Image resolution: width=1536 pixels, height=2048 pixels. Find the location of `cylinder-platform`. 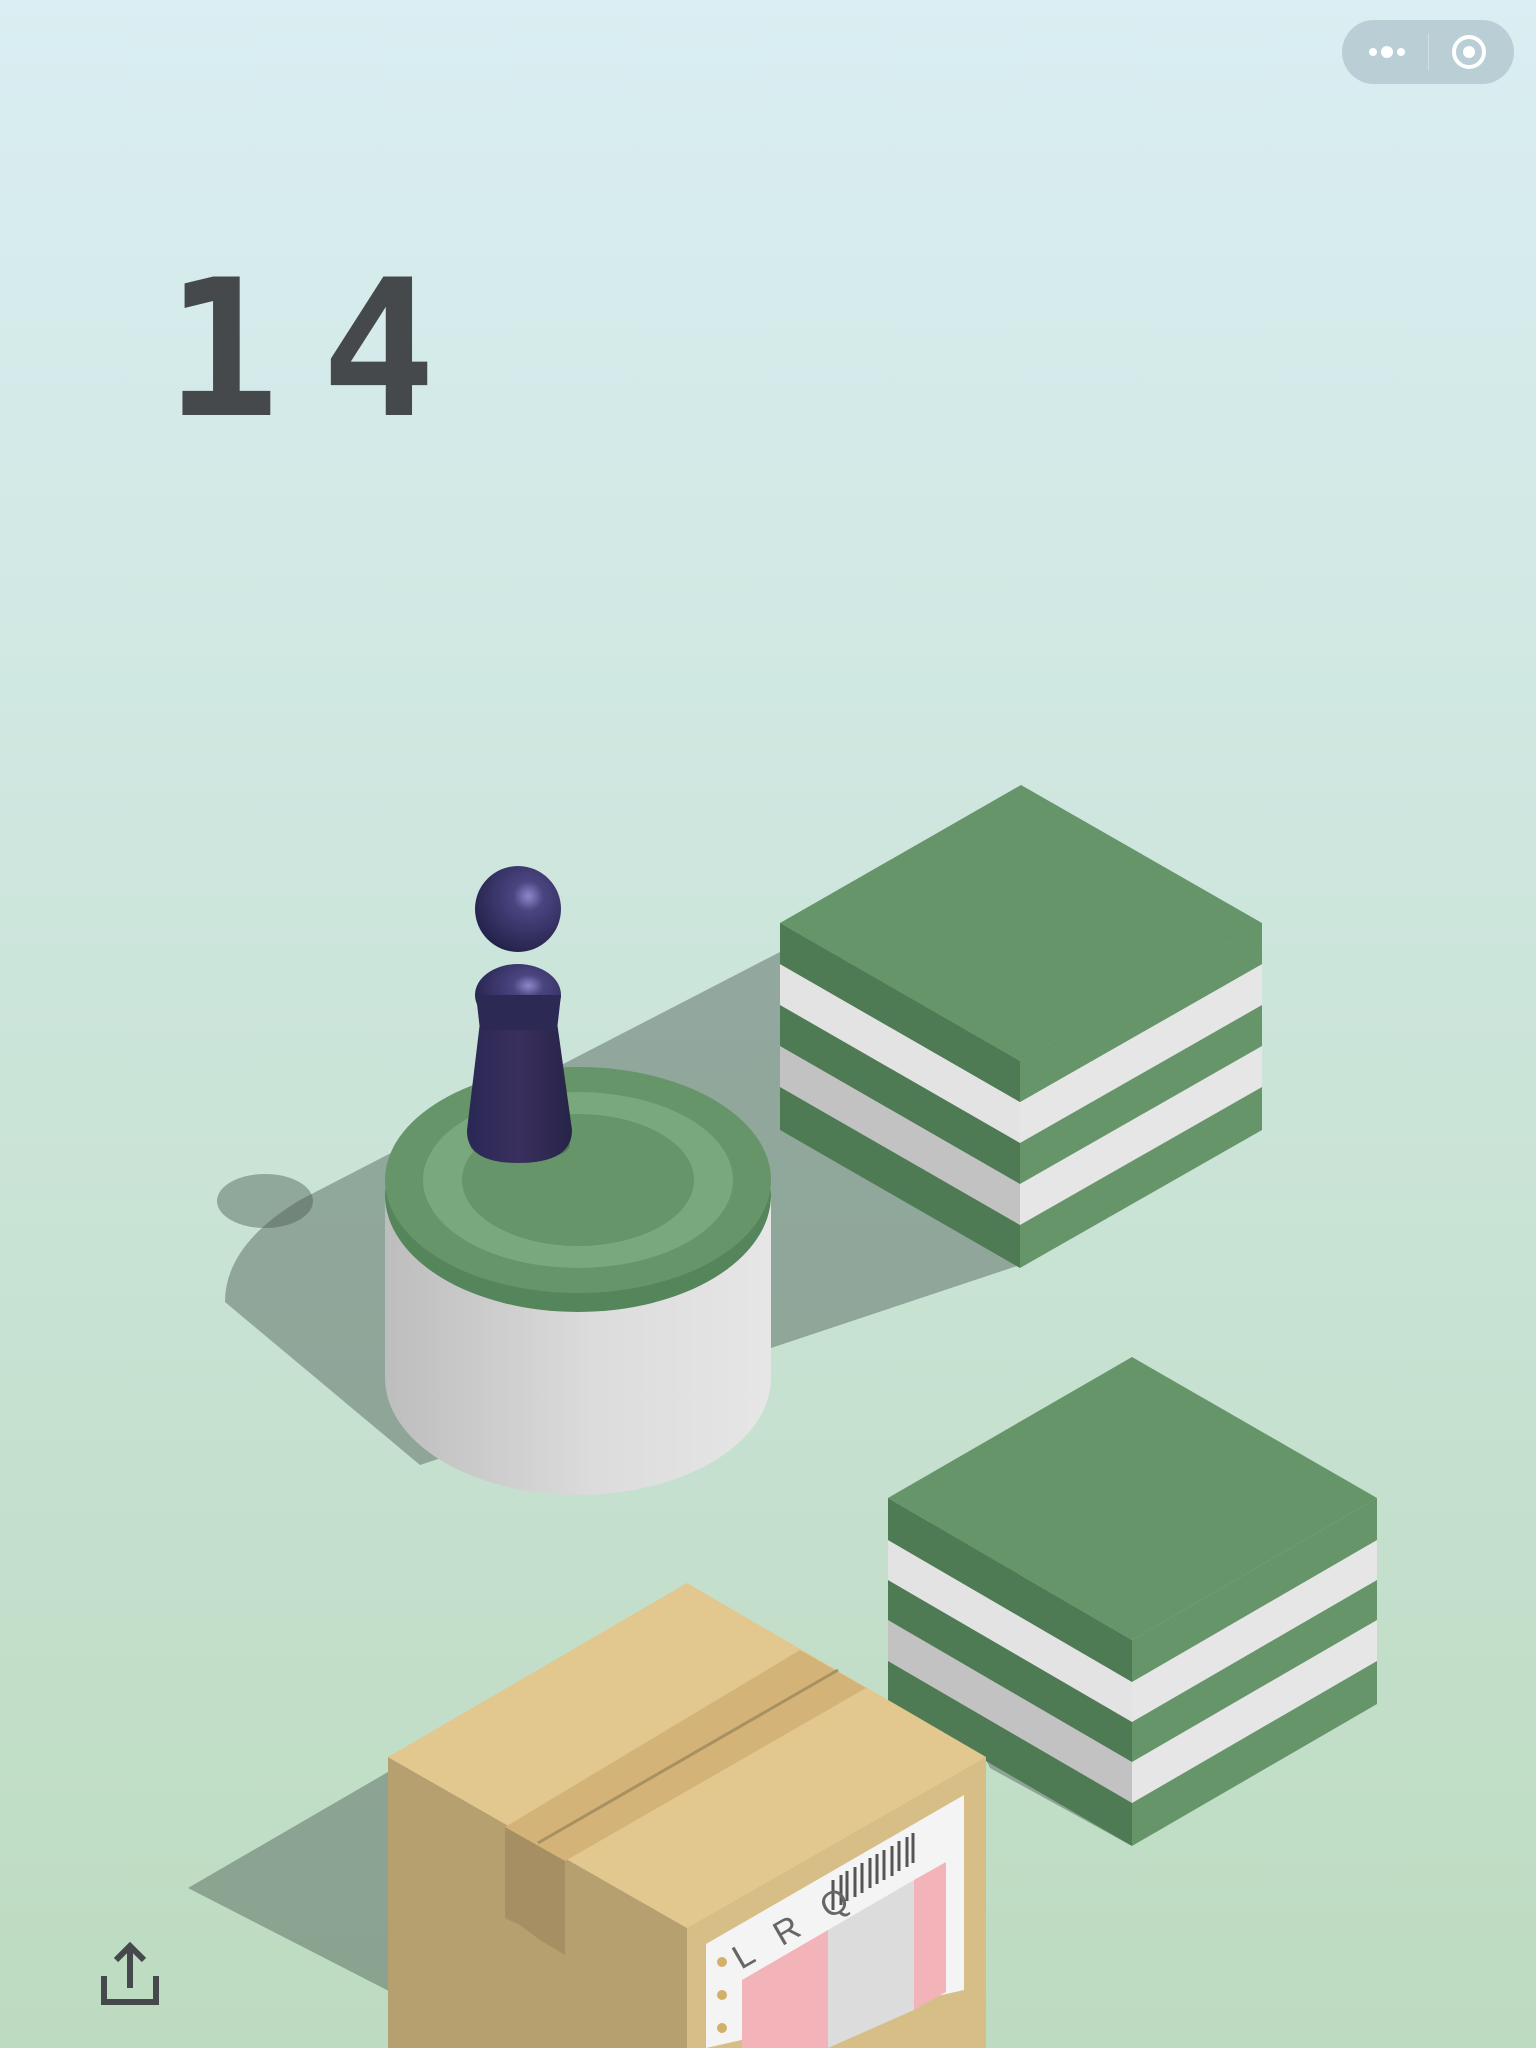

cylinder-platform is located at coordinates (578, 1281).